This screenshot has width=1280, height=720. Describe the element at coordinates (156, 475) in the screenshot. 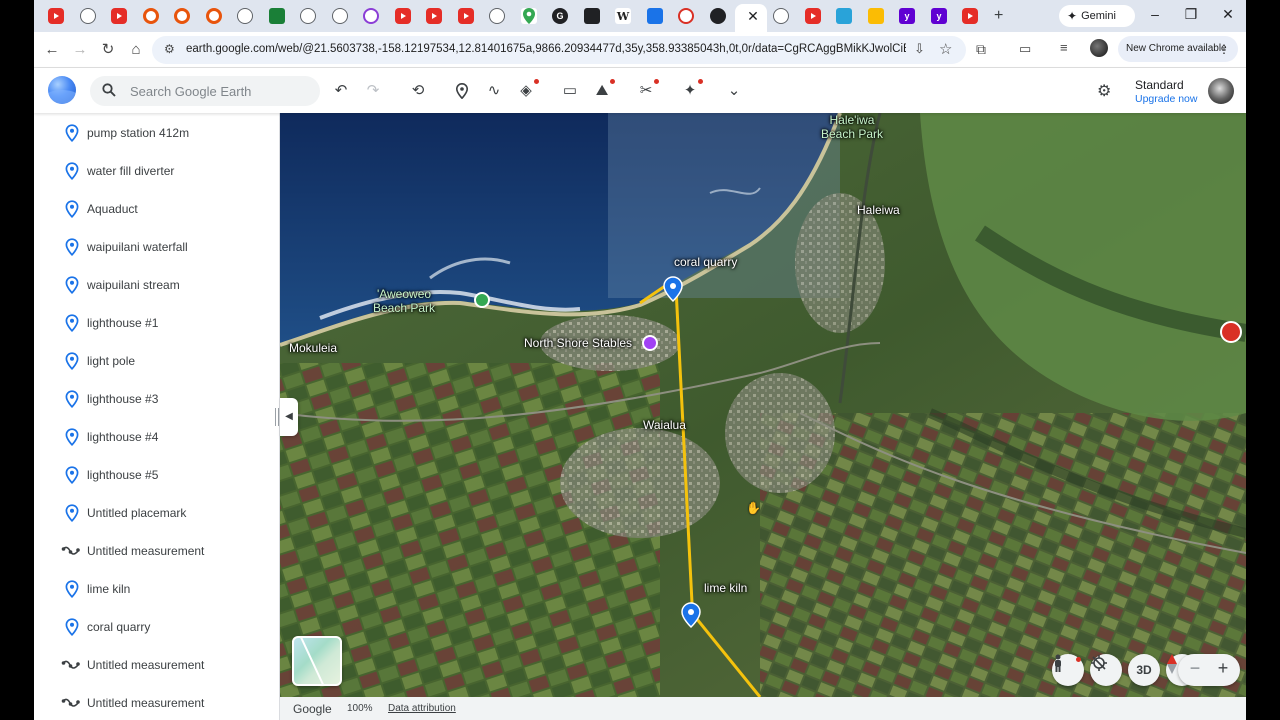

I see `sidebar-item-lighthouse-5: lighthouse #5` at that location.